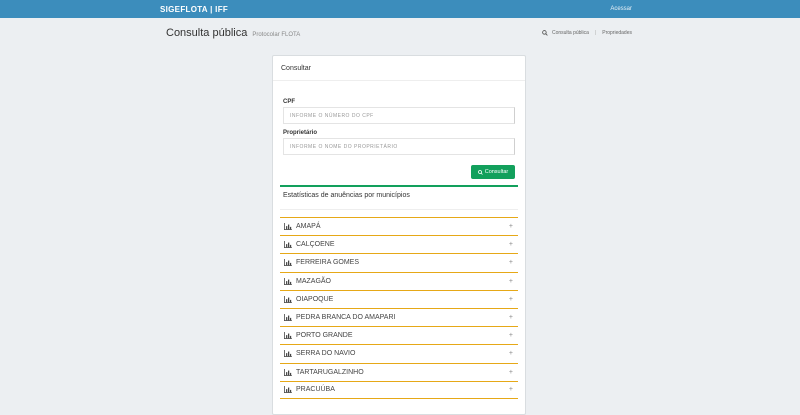  What do you see at coordinates (300, 133) in the screenshot?
I see `owner-label: Proprietário` at bounding box center [300, 133].